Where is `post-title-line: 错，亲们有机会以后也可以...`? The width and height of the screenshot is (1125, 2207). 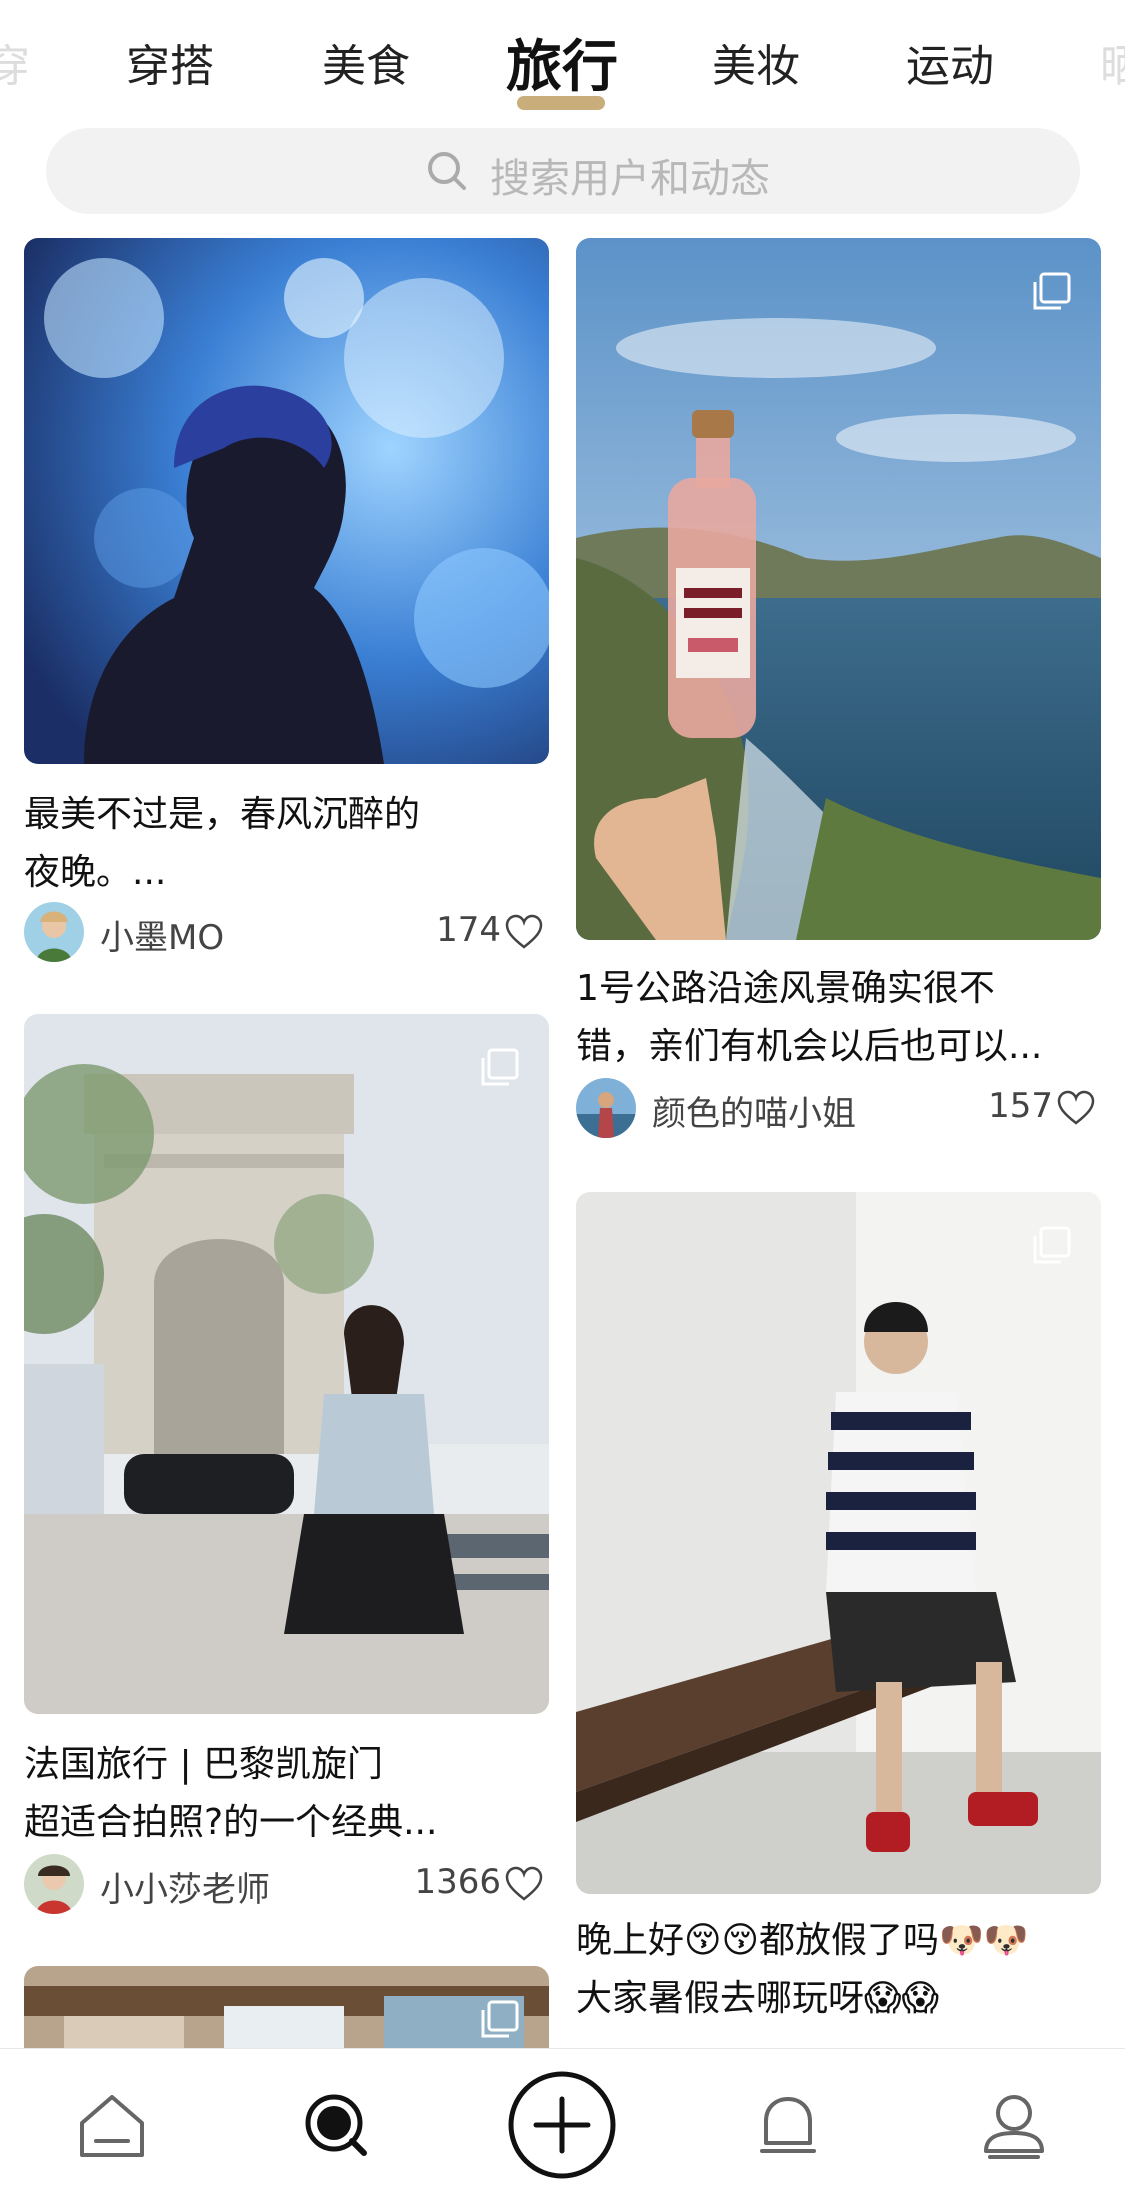
post-title-line: 错，亲们有机会以后也可以... is located at coordinates (809, 1046).